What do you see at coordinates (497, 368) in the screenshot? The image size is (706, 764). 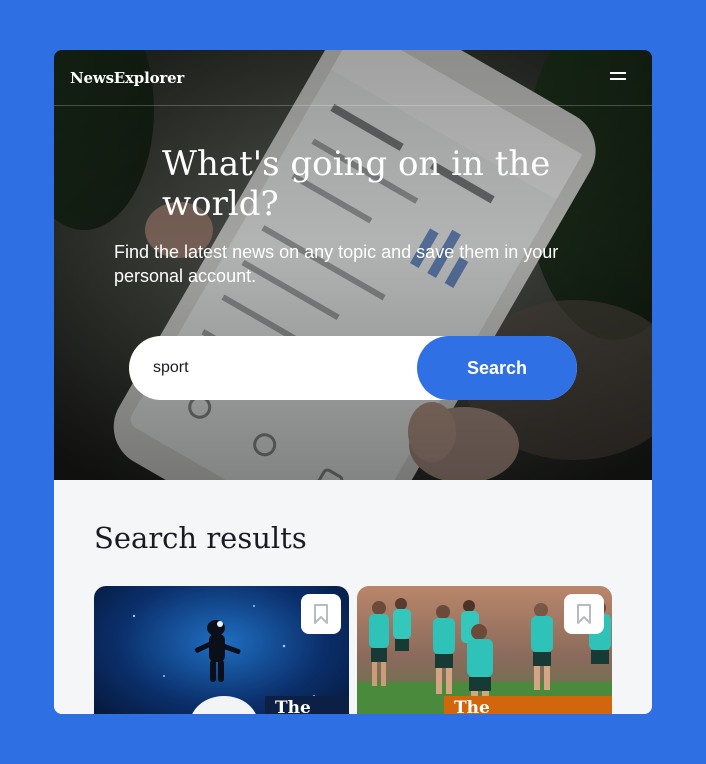 I see `search-button: Search` at bounding box center [497, 368].